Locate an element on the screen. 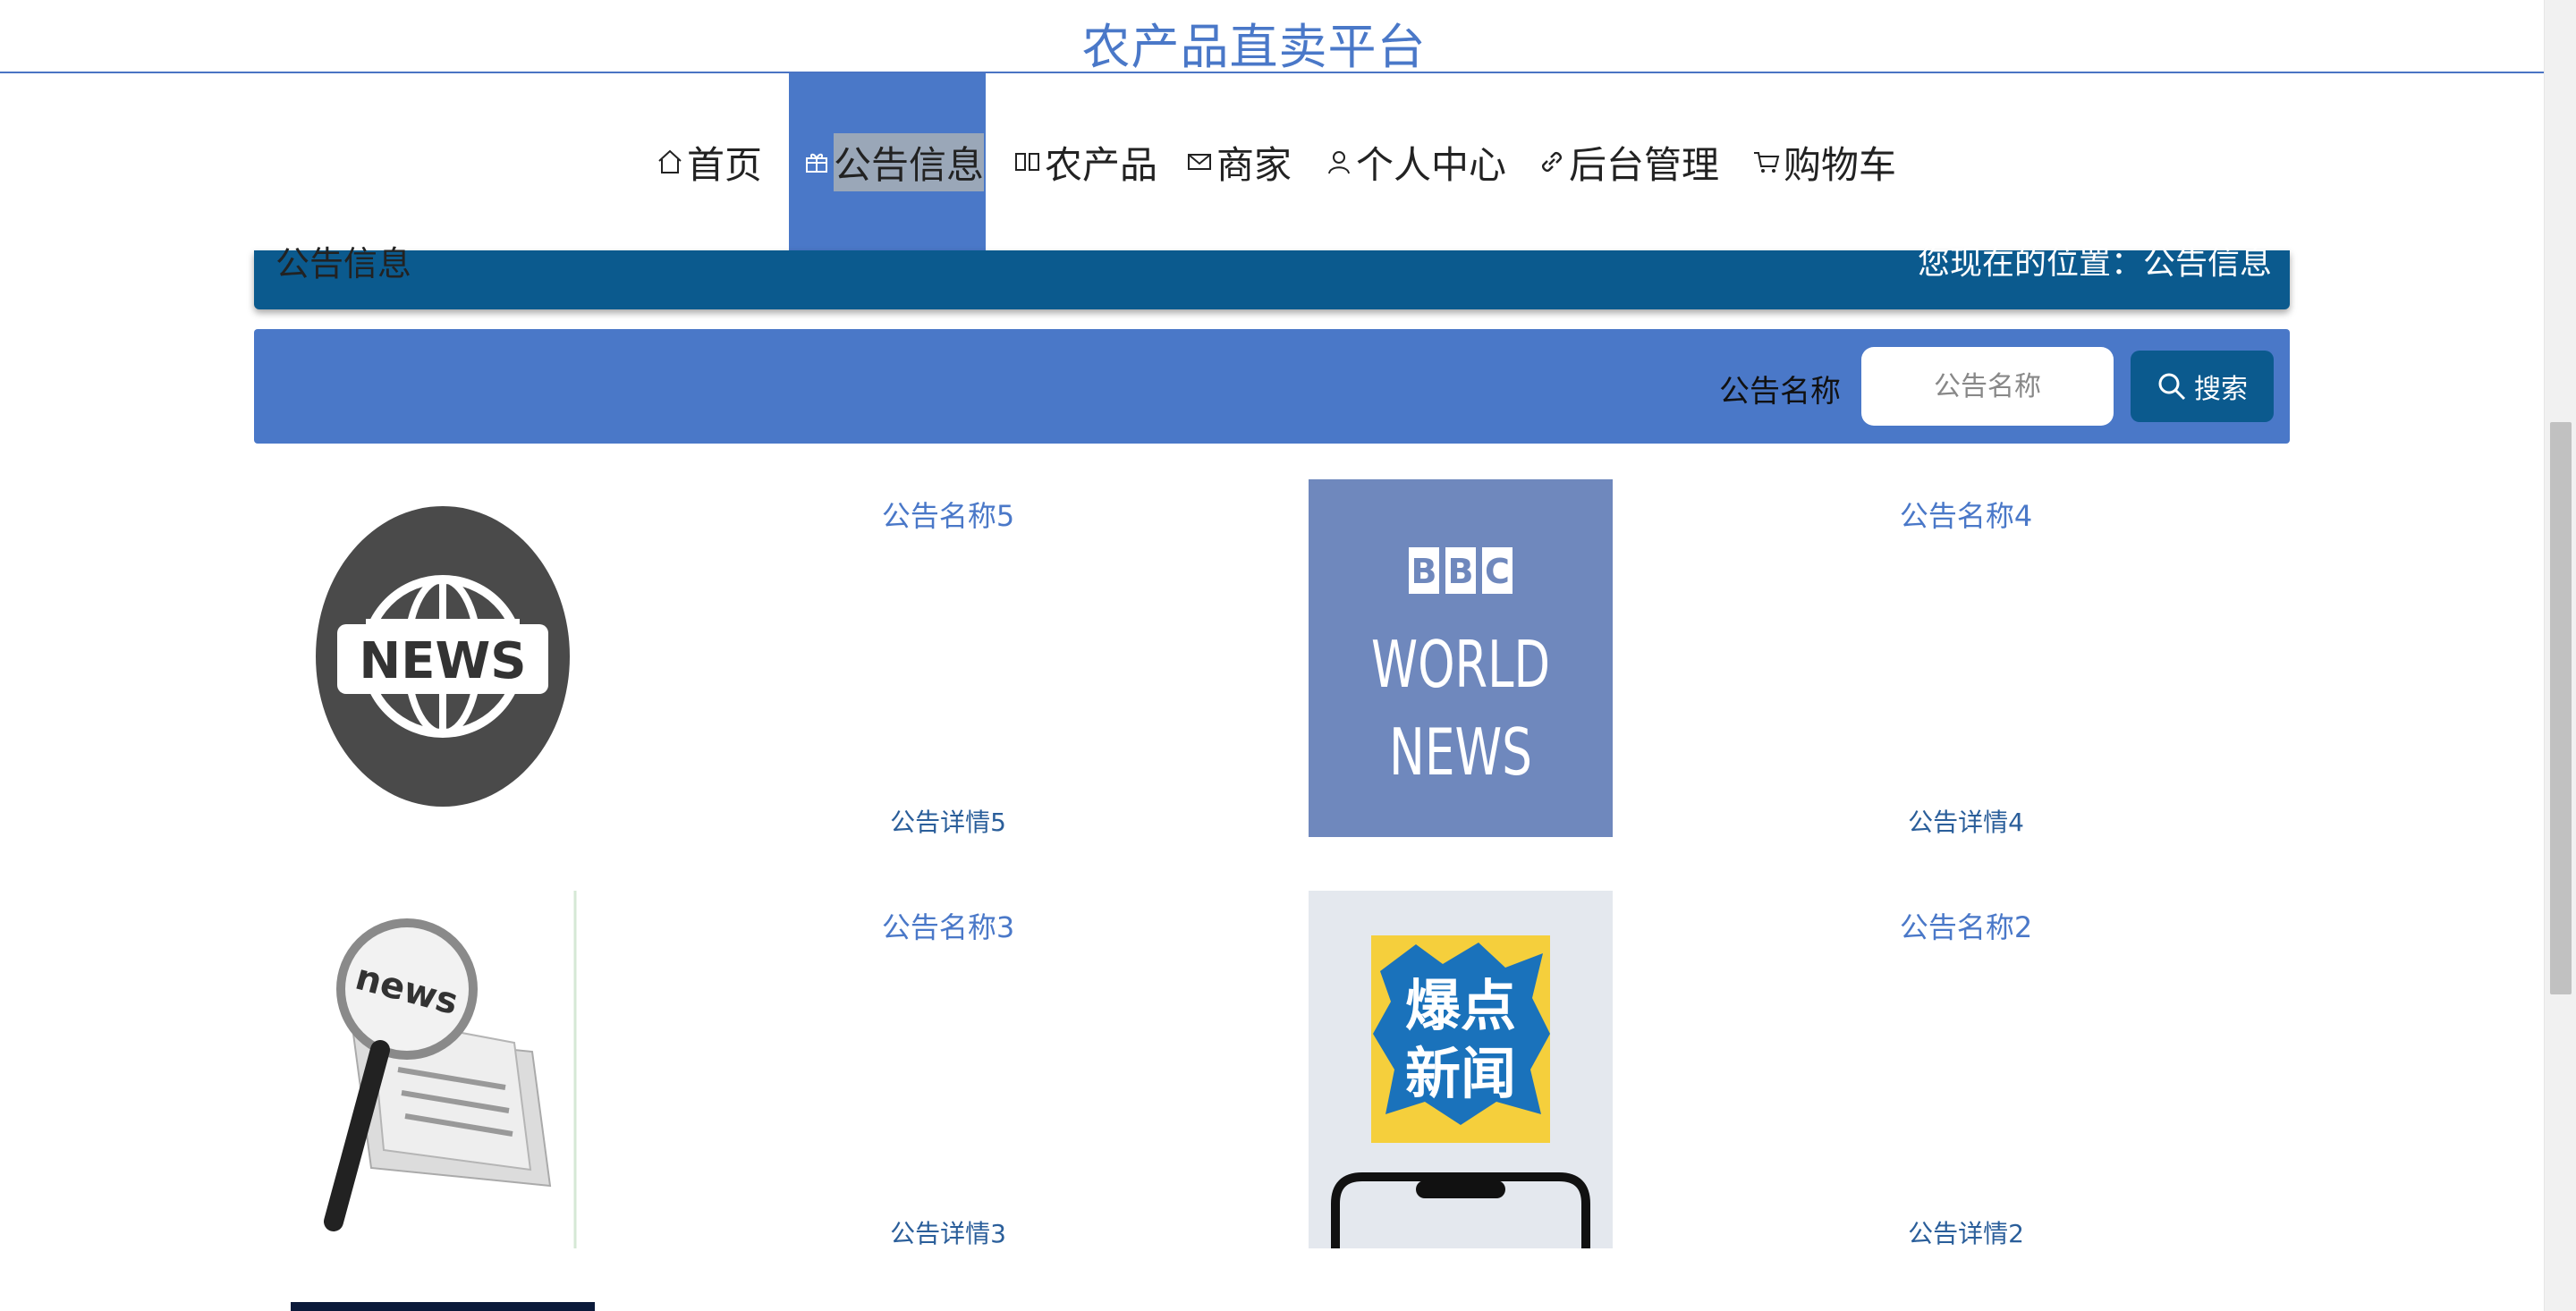  nav-item-notices: 公告信息 is located at coordinates (887, 161).